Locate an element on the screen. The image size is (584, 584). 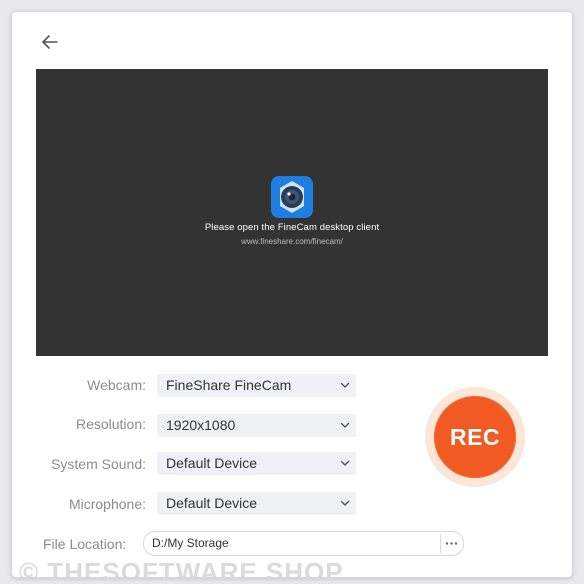
microphone-dropdown: Default Device is located at coordinates (256, 503).